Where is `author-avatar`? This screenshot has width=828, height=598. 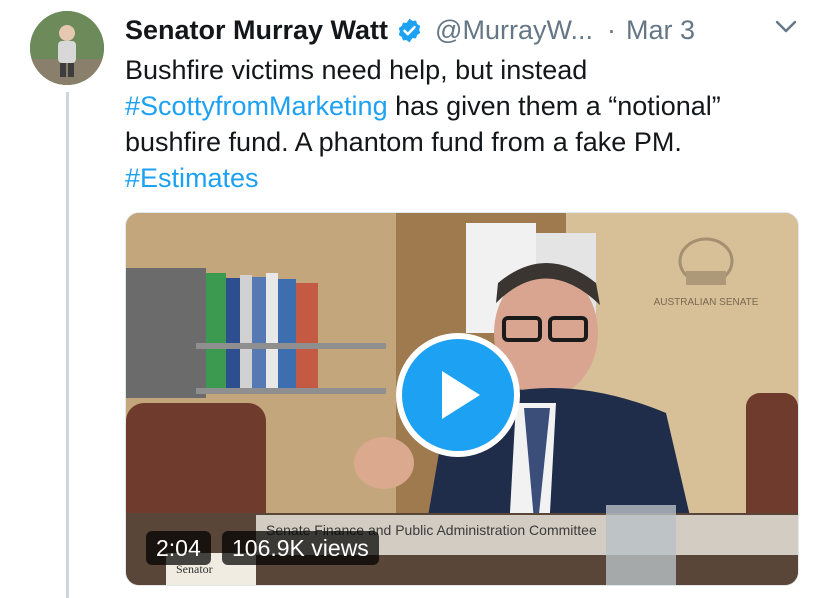 author-avatar is located at coordinates (67, 48).